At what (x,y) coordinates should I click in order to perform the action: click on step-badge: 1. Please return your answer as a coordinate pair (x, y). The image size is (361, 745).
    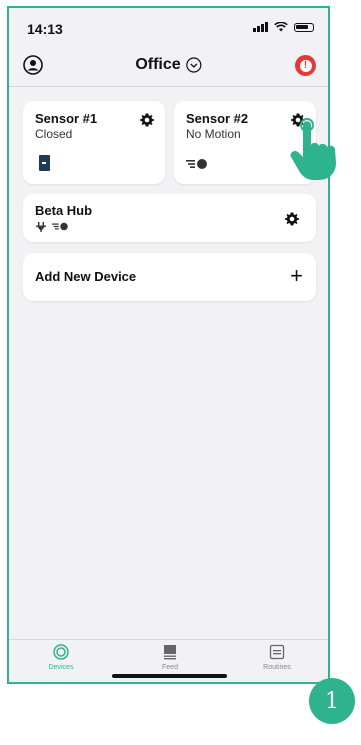
    Looking at the image, I should click on (332, 701).